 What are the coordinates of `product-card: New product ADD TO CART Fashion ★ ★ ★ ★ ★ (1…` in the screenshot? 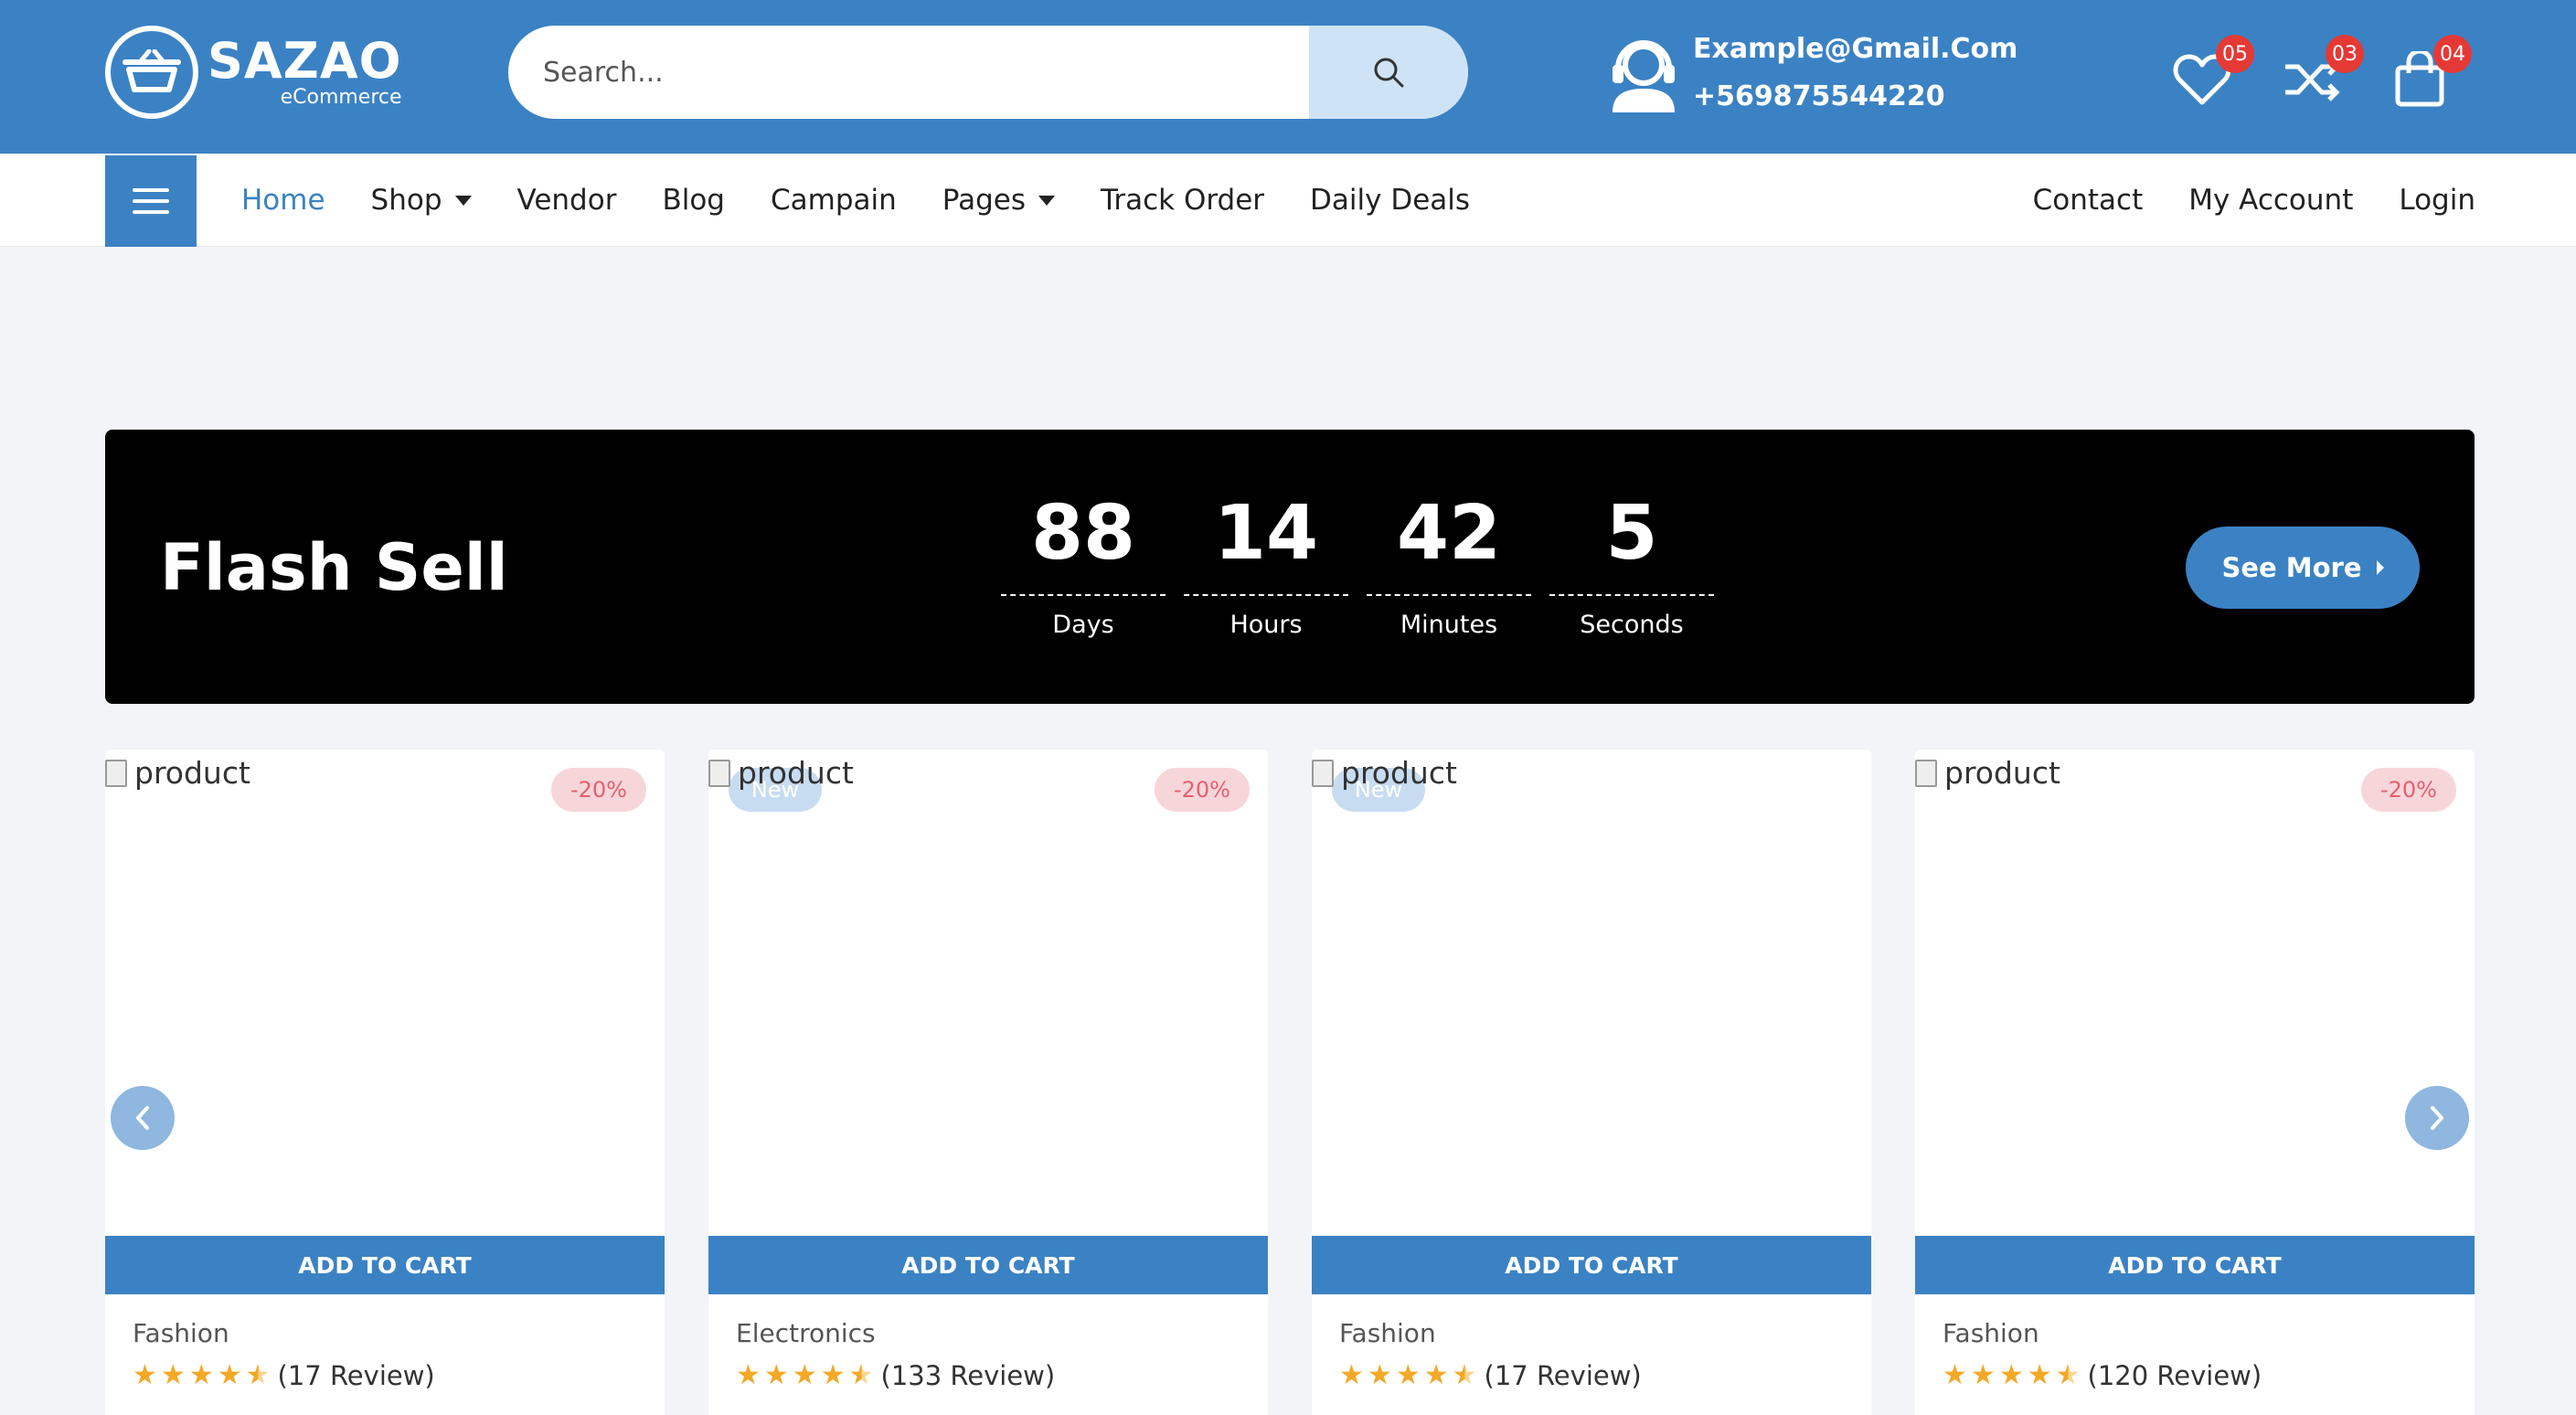 It's located at (1592, 1082).